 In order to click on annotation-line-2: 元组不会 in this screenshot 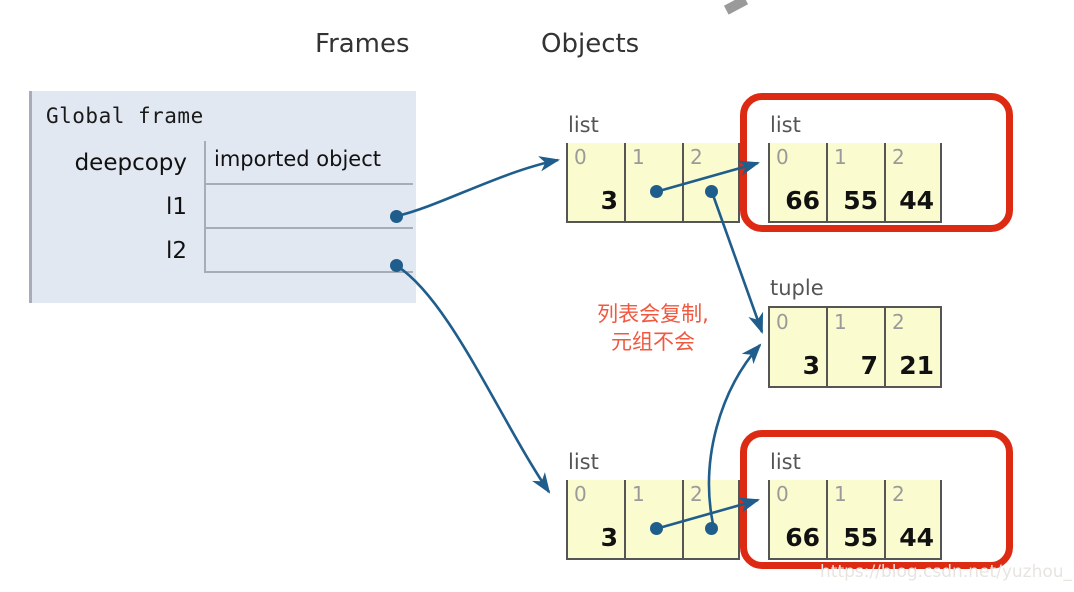, I will do `click(653, 342)`.